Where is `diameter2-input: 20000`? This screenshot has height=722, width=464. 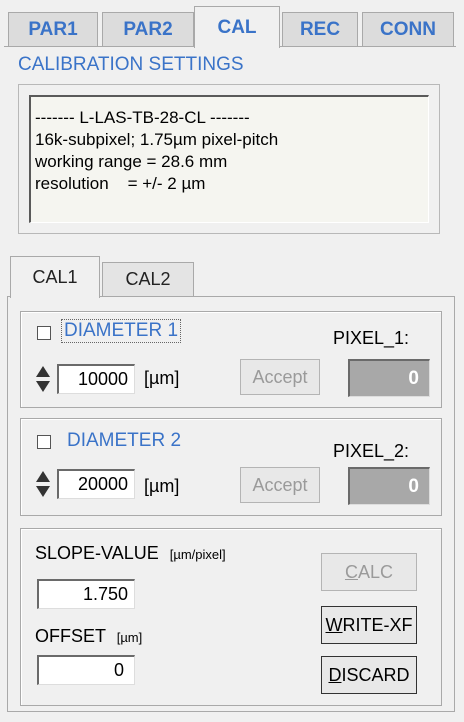 diameter2-input: 20000 is located at coordinates (96, 484).